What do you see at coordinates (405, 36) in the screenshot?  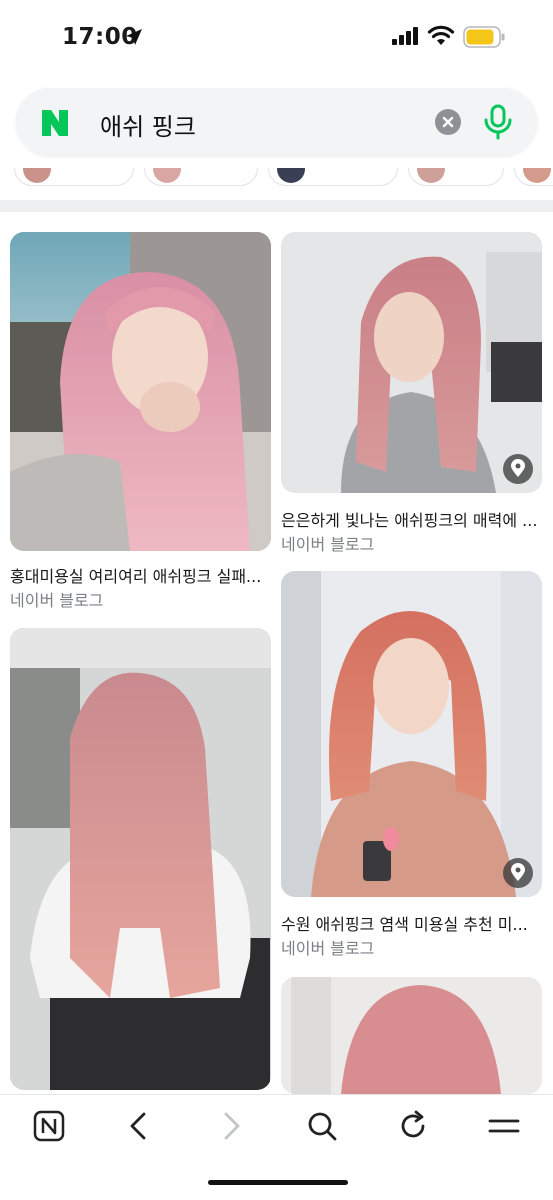 I see `cellular-signal-icon` at bounding box center [405, 36].